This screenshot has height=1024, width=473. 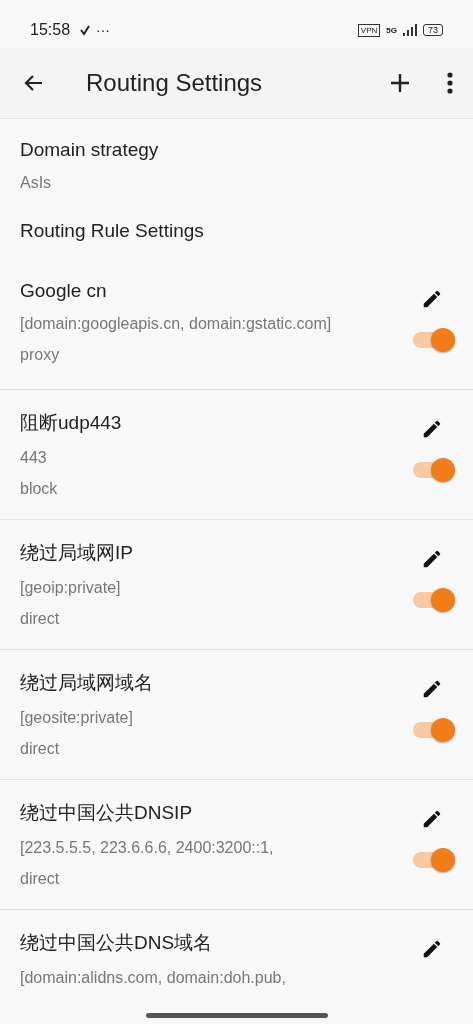 I want to click on rule-domains: [geoip:private], so click(x=71, y=588).